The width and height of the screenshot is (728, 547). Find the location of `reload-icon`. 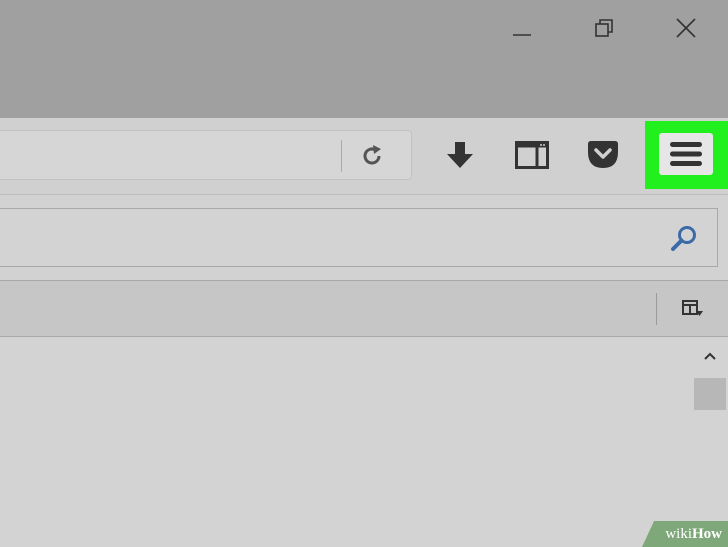

reload-icon is located at coordinates (372, 155).